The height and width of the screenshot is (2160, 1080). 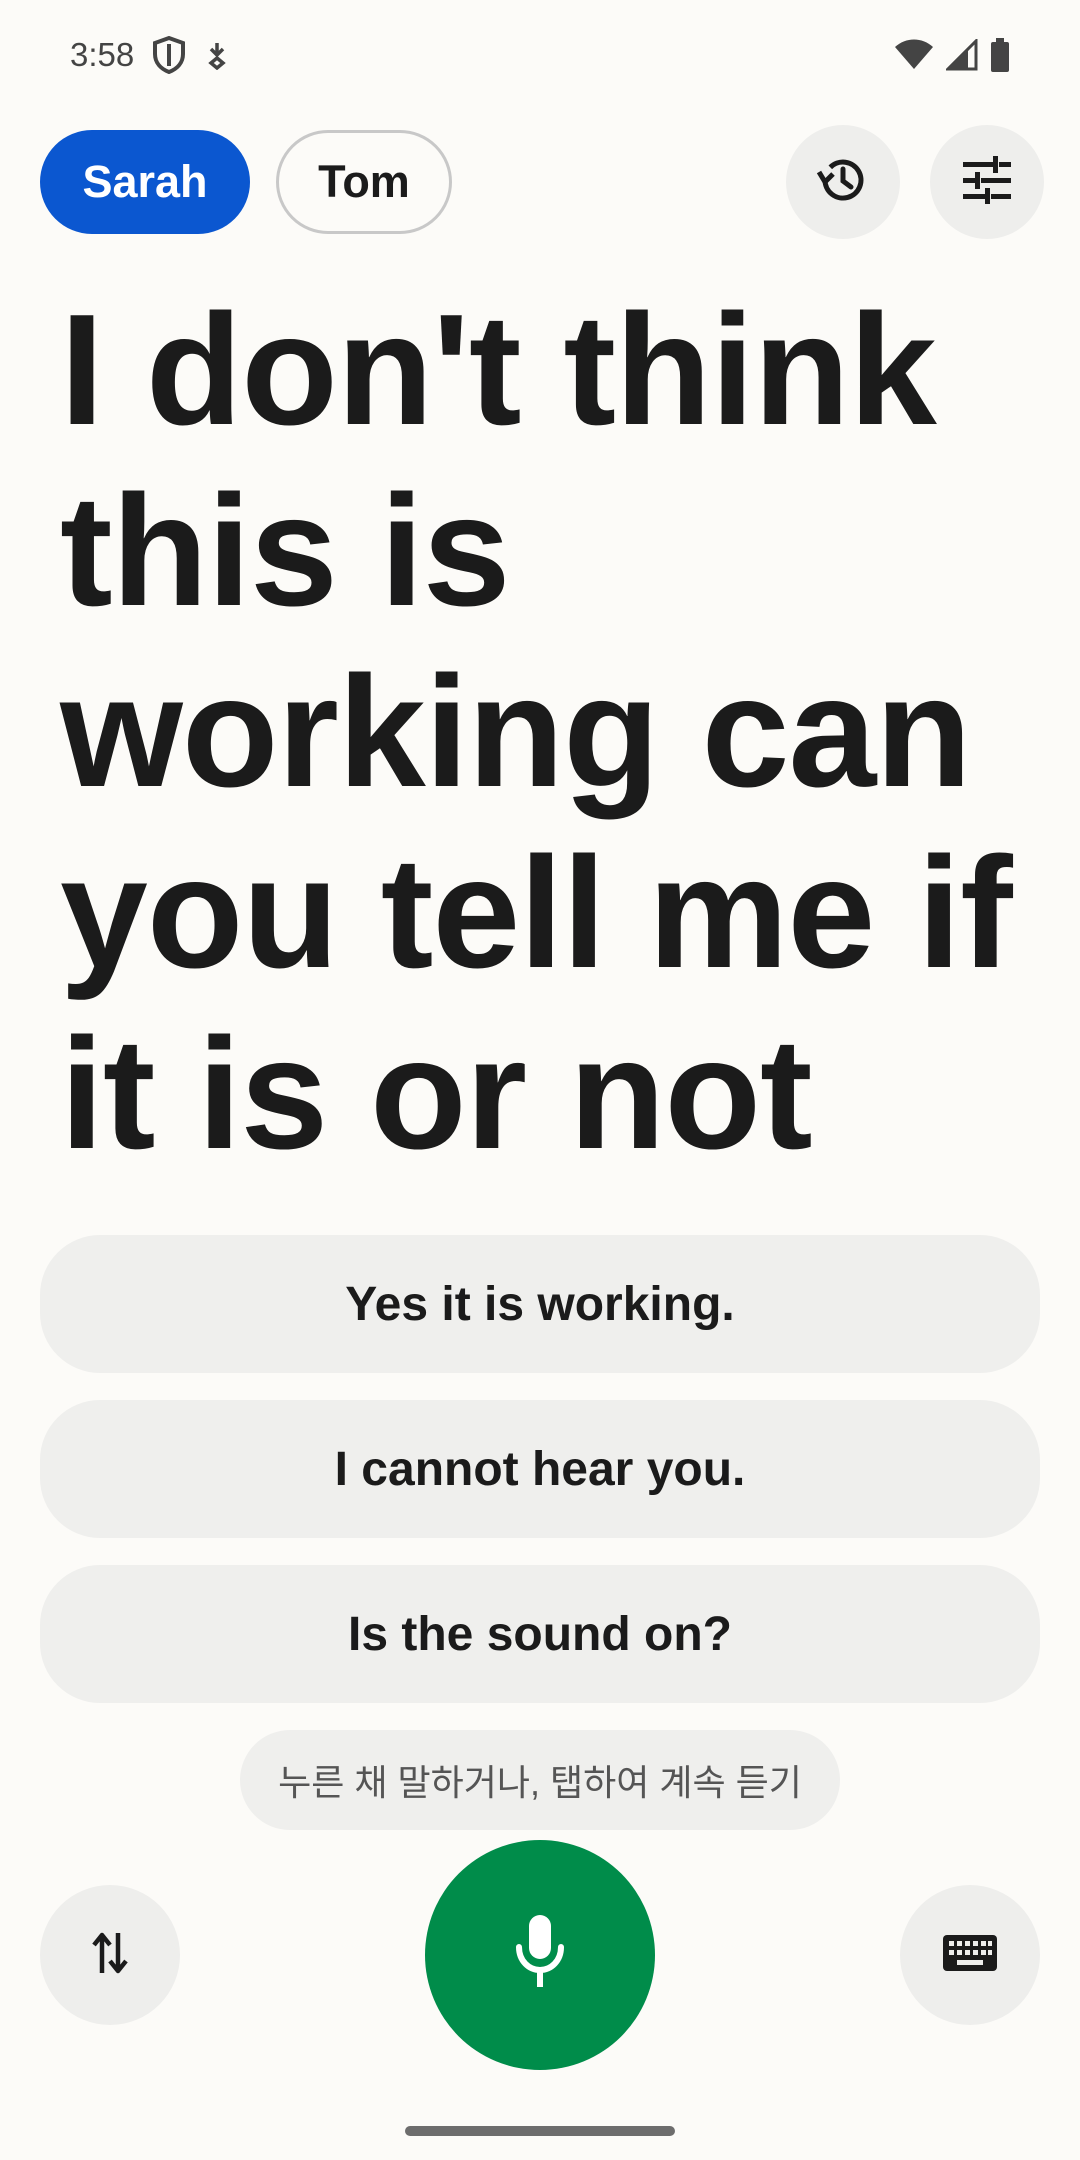 I want to click on keyboard-icon, so click(x=970, y=1955).